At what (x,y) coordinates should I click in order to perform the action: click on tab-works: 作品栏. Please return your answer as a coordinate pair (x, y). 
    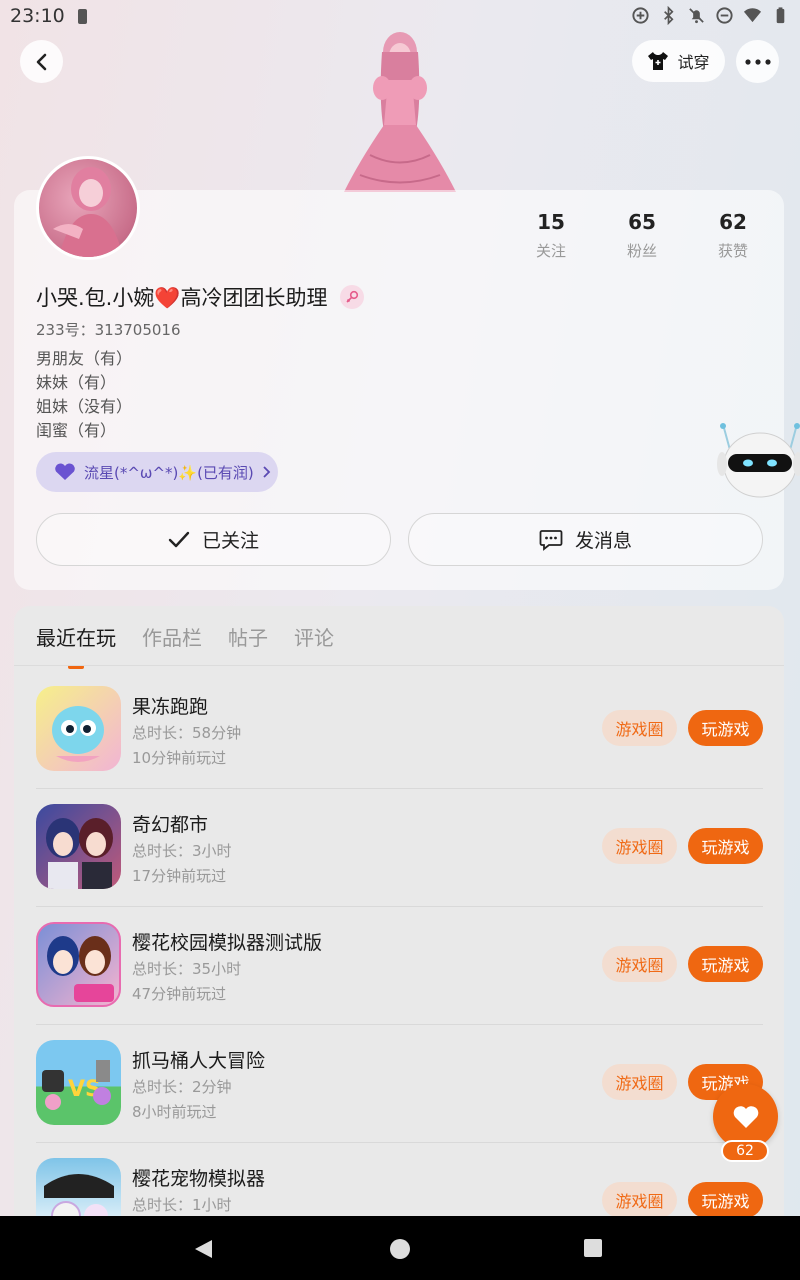
    Looking at the image, I should click on (172, 646).